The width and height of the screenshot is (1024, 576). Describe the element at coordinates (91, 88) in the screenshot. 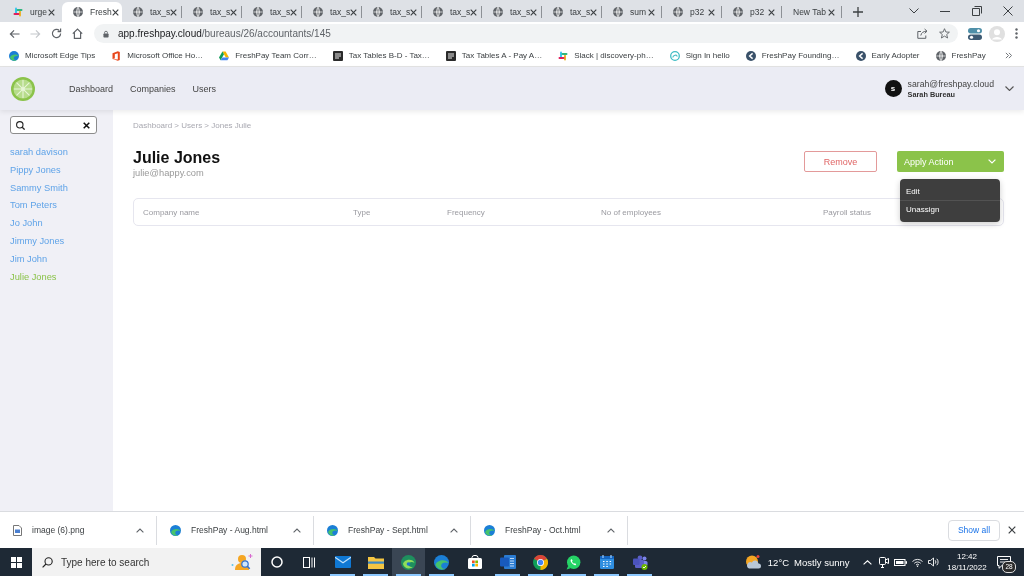

I see `nav-link: Dashboard` at that location.